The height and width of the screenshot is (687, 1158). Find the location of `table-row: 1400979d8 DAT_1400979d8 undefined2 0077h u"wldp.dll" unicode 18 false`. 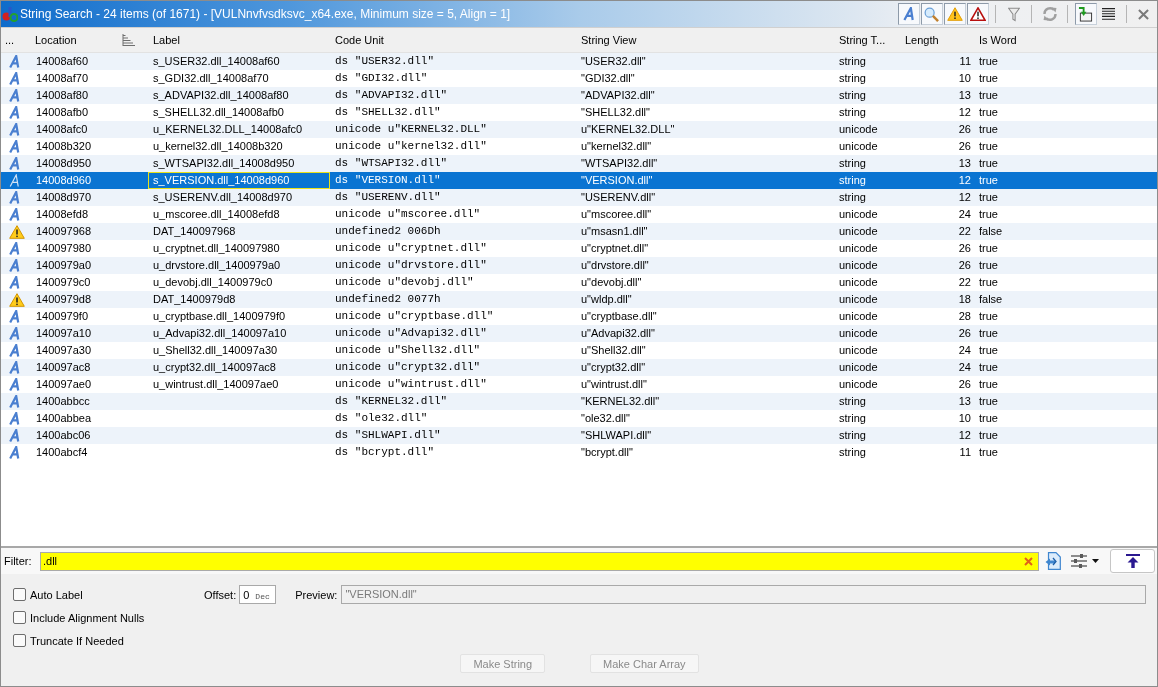

table-row: 1400979d8 DAT_1400979d8 undefined2 0077h u"wldp.dll" unicode 18 false is located at coordinates (579, 299).